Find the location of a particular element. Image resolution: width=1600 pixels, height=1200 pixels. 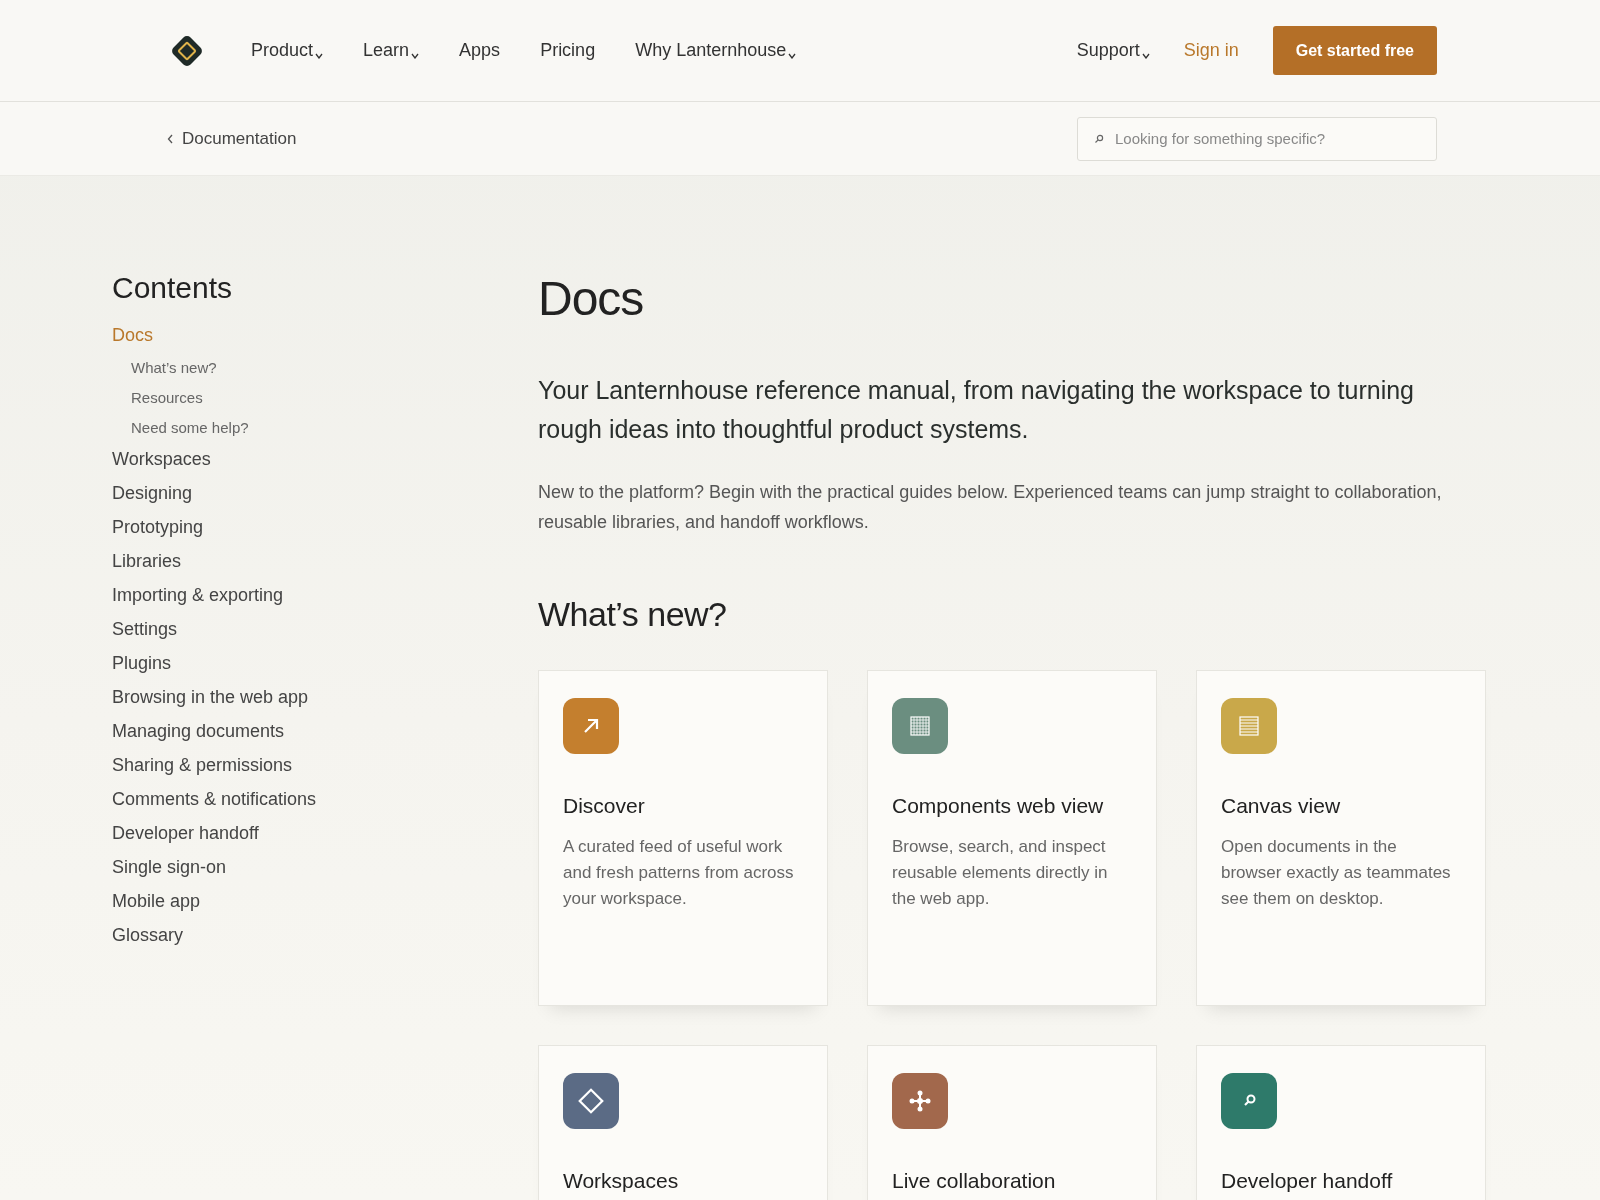

sidebar-link: Browsing in the web app is located at coordinates (210, 697).